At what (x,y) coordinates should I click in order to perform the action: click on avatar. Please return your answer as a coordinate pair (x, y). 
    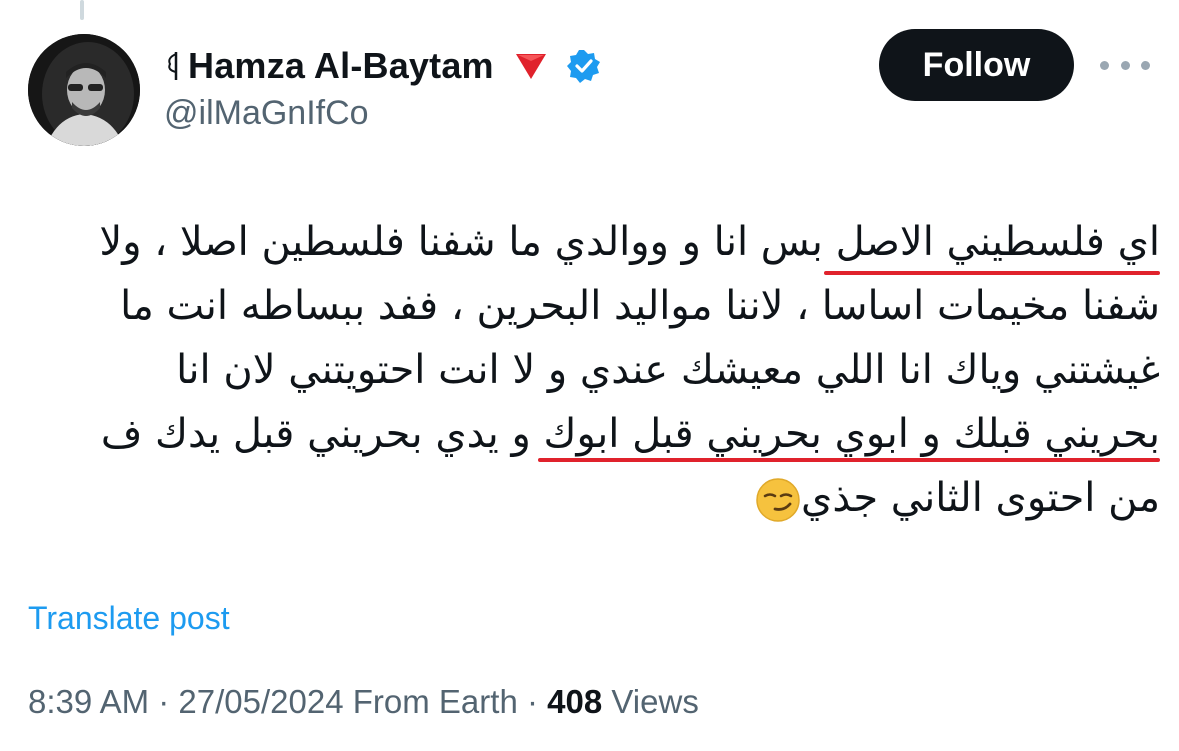
    Looking at the image, I should click on (84, 90).